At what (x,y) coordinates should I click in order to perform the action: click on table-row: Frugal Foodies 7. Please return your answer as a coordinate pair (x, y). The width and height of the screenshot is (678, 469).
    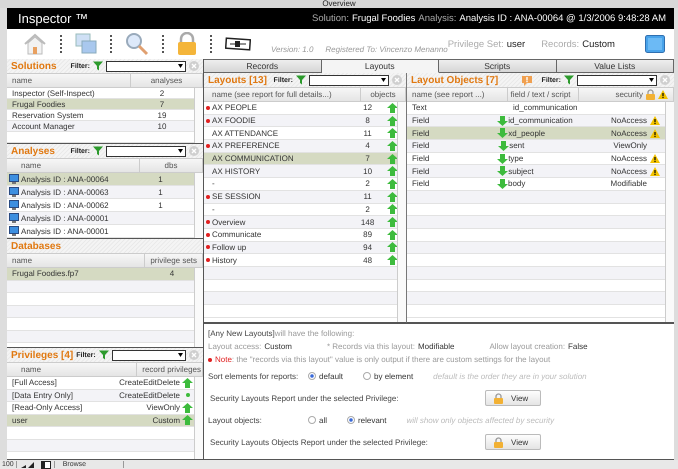
    Looking at the image, I should click on (100, 104).